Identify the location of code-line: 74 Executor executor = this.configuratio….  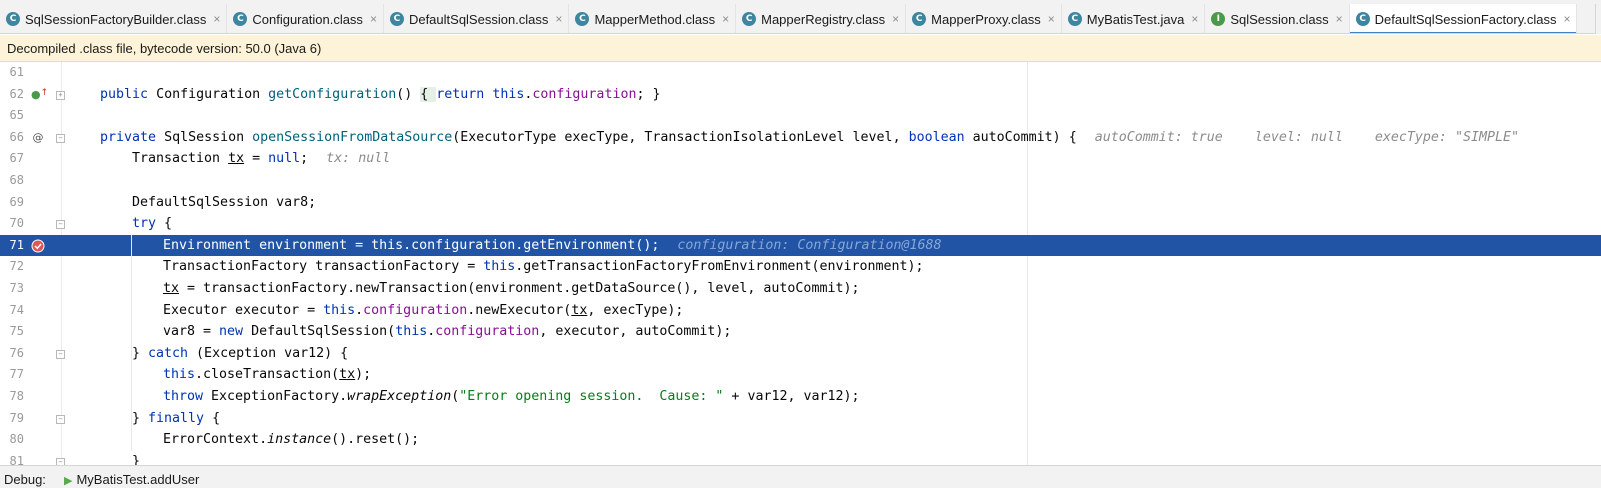
(800, 311).